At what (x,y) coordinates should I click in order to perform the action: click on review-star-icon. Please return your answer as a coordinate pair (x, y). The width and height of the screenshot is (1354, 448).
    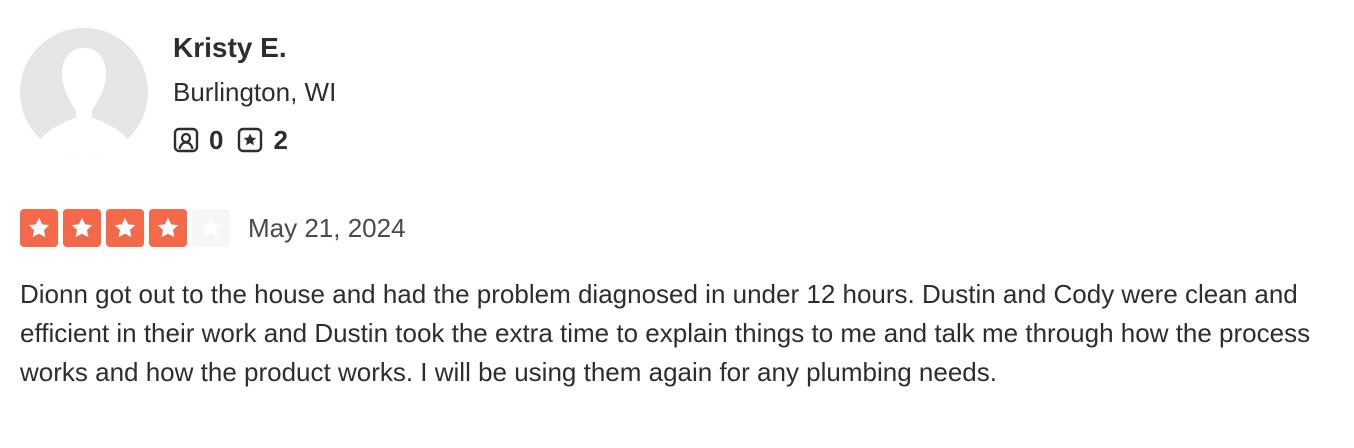
    Looking at the image, I should click on (250, 140).